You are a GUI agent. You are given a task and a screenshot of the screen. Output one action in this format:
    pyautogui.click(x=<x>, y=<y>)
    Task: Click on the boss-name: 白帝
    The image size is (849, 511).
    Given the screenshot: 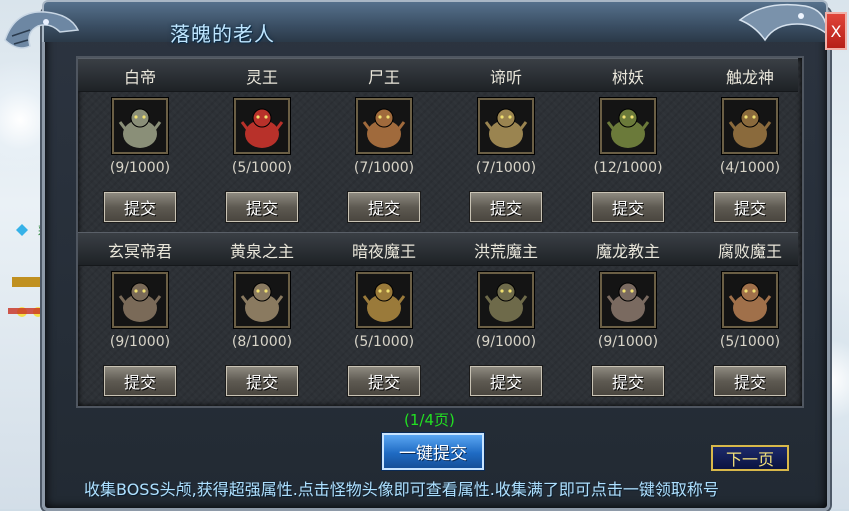 What is the action you would take?
    pyautogui.click(x=139, y=77)
    